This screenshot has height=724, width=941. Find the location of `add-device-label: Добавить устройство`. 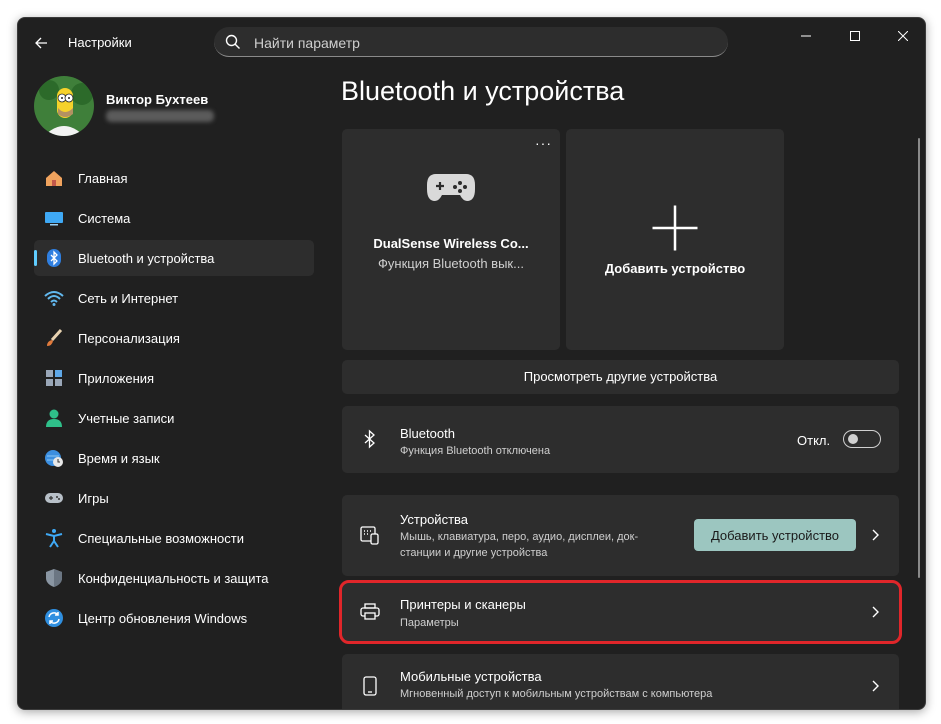

add-device-label: Добавить устройство is located at coordinates (675, 268).